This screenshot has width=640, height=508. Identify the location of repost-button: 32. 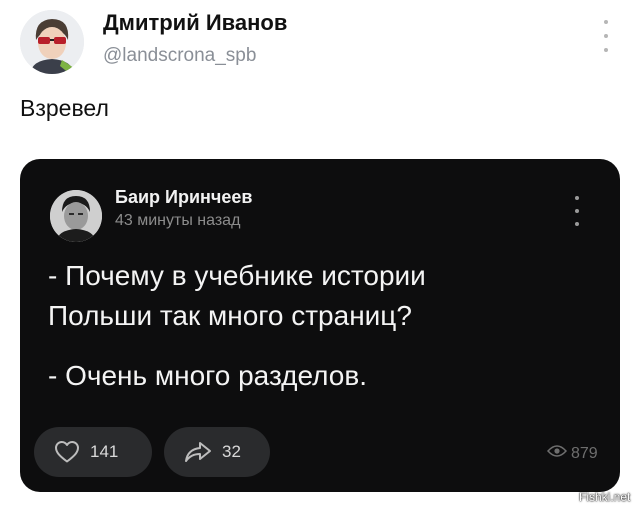
(217, 452).